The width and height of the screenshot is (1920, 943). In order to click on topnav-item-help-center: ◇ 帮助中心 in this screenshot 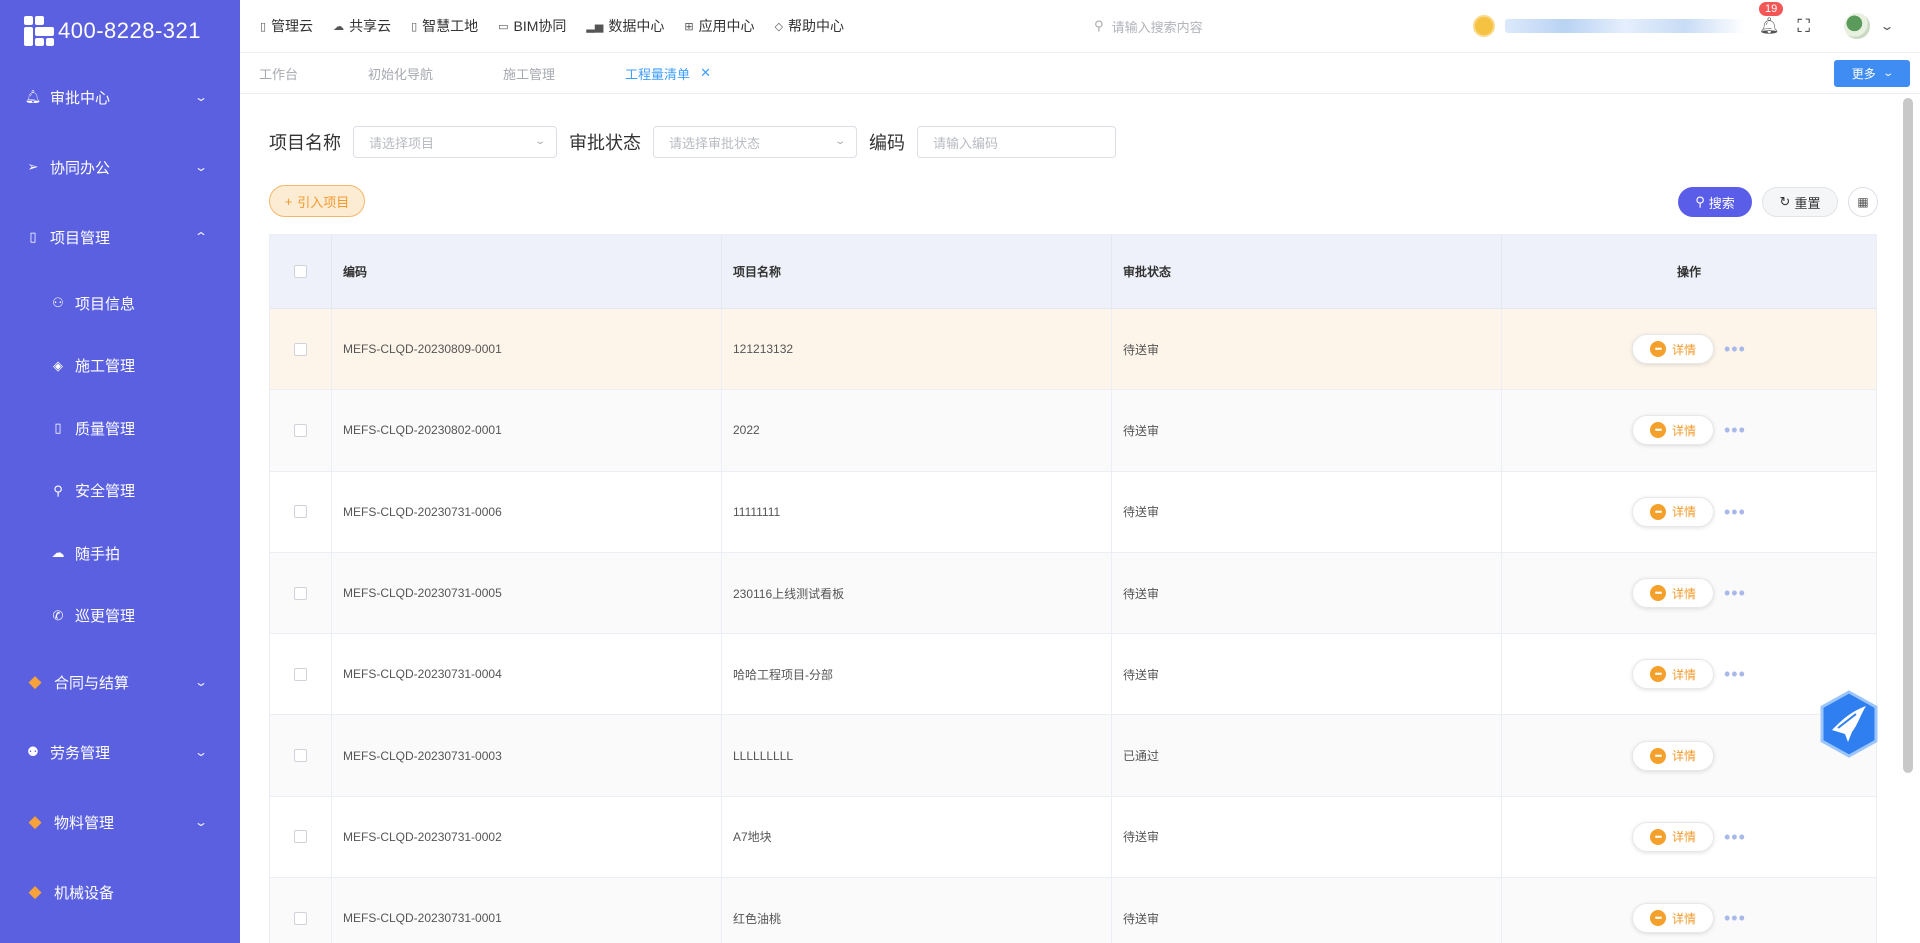, I will do `click(809, 26)`.